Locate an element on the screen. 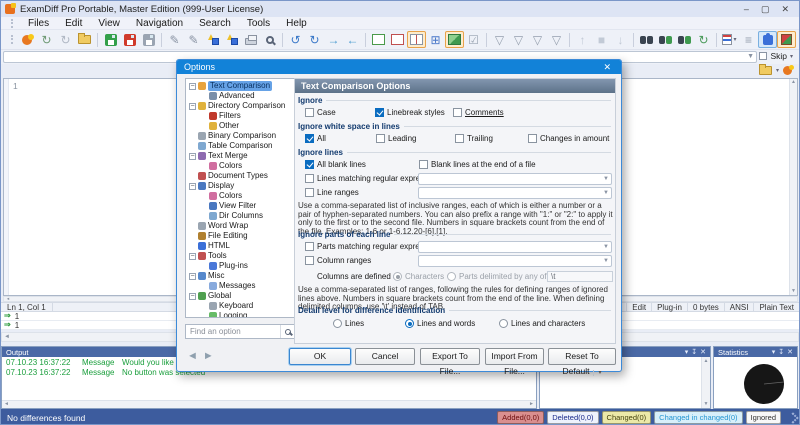 The image size is (800, 425). minimize-button: – is located at coordinates (746, 9).